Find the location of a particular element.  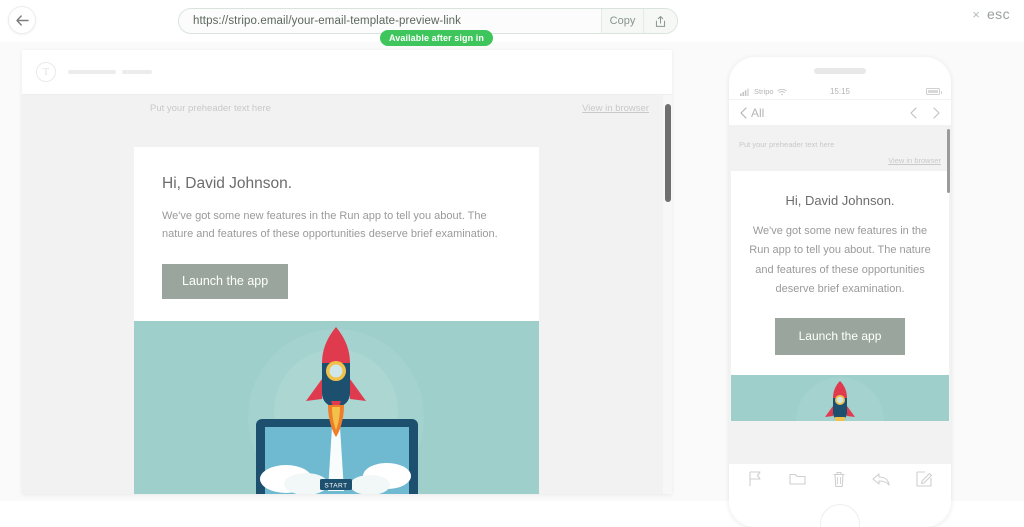

view-in-browser-link: View in browser is located at coordinates (615, 108).